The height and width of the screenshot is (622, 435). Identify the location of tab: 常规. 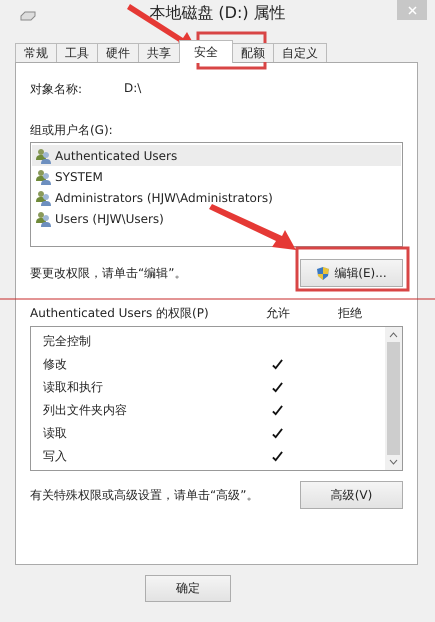
(36, 52).